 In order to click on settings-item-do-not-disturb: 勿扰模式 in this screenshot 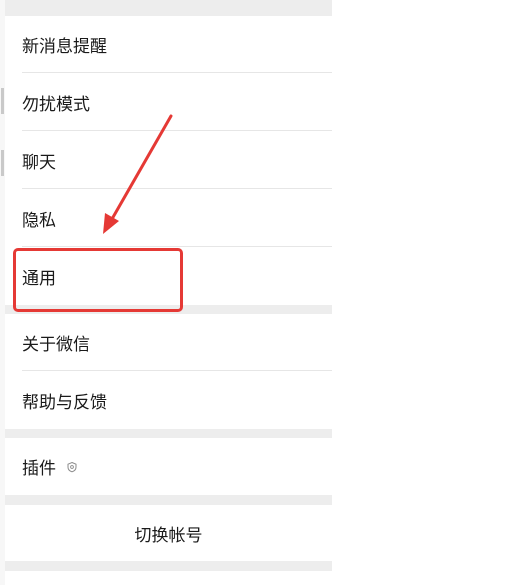, I will do `click(168, 102)`.